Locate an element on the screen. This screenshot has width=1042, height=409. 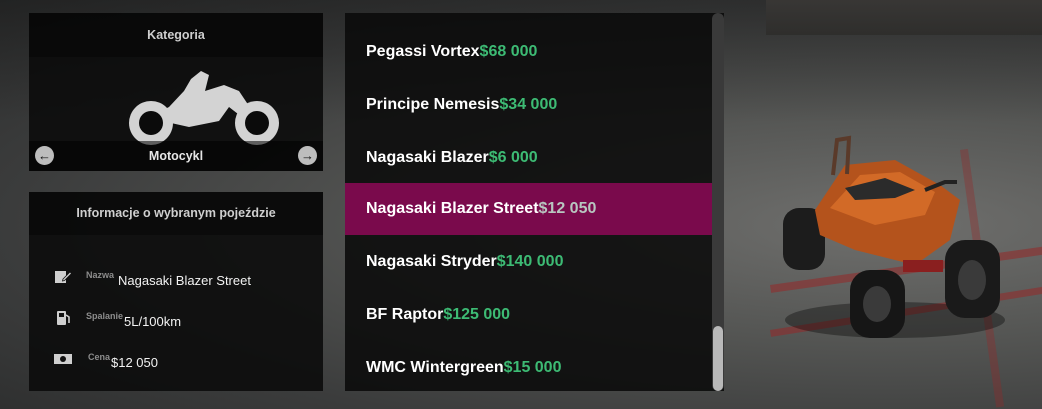
name-value: Nagasaki Blazer Street is located at coordinates (184, 280).